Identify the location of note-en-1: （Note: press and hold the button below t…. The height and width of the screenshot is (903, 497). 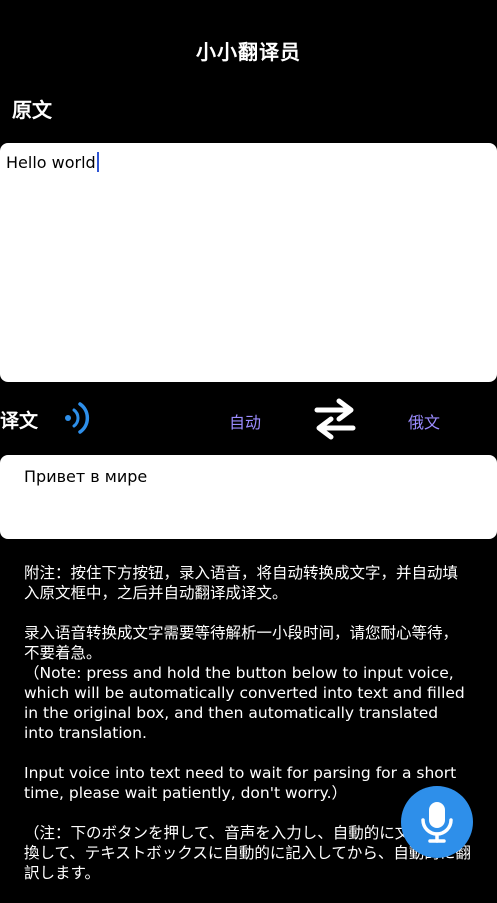
(244, 703).